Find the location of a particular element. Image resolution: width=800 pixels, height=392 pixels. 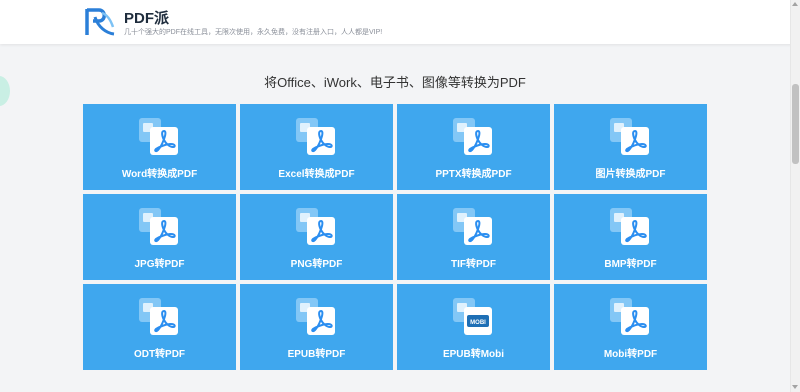

svg-text: MOBI is located at coordinates (478, 323).